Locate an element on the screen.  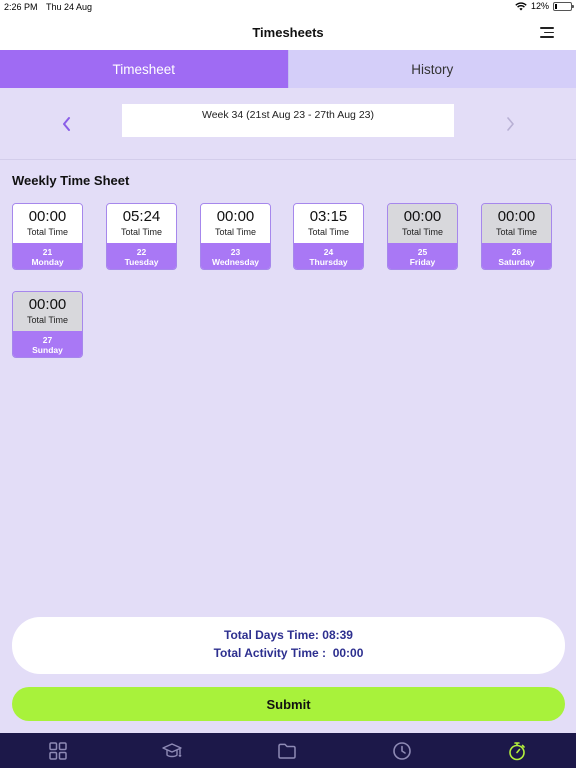
day-name: Thursday is located at coordinates (328, 262).